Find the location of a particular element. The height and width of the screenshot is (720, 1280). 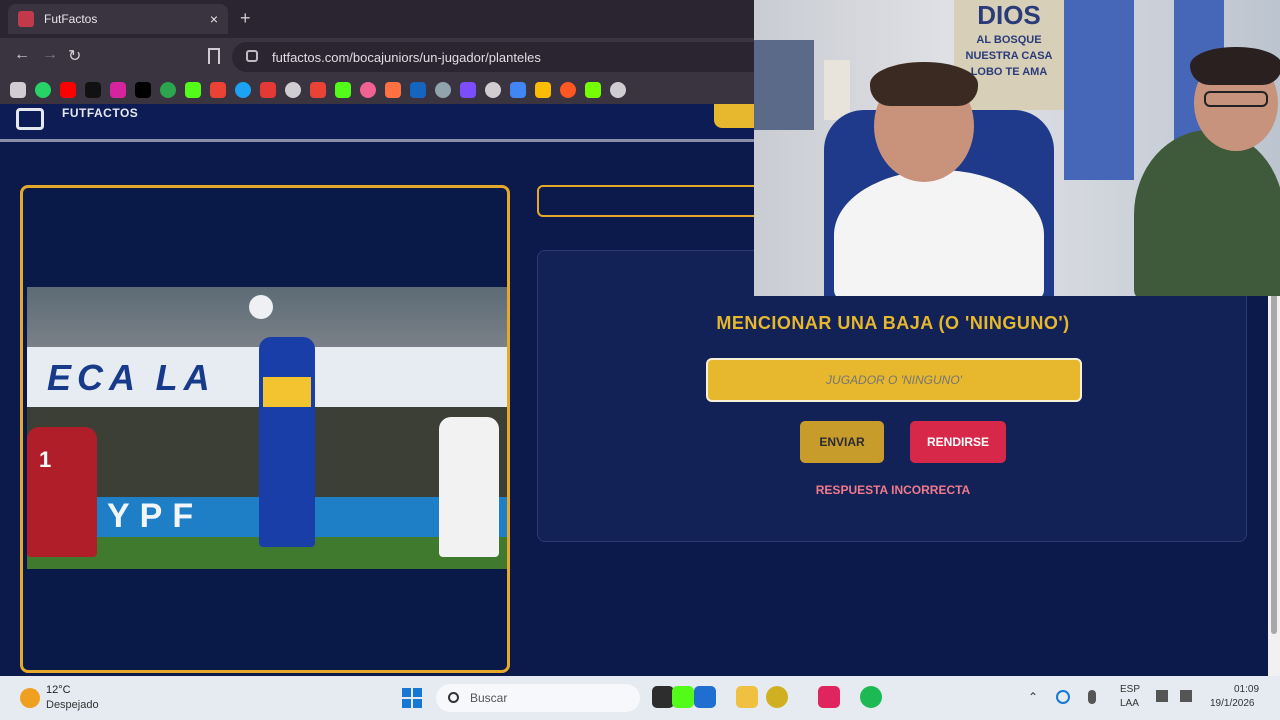

microphone-icon is located at coordinates (1092, 697).